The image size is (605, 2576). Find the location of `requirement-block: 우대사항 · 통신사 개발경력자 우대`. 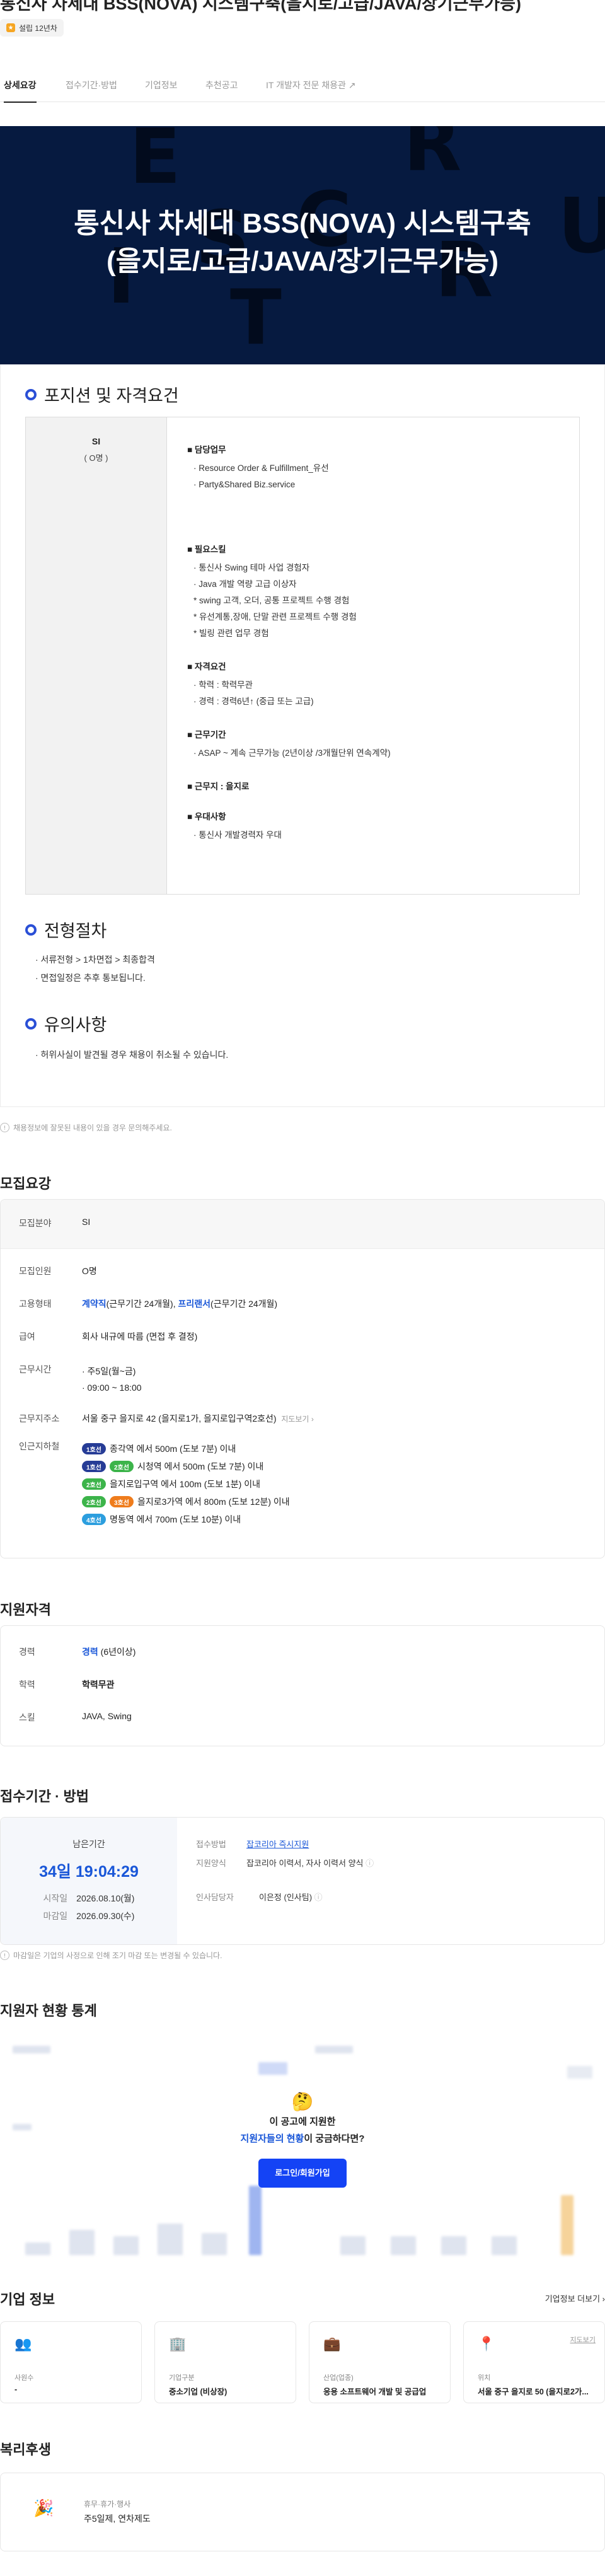

requirement-block: 우대사항 · 통신사 개발경력자 우대 is located at coordinates (383, 827).